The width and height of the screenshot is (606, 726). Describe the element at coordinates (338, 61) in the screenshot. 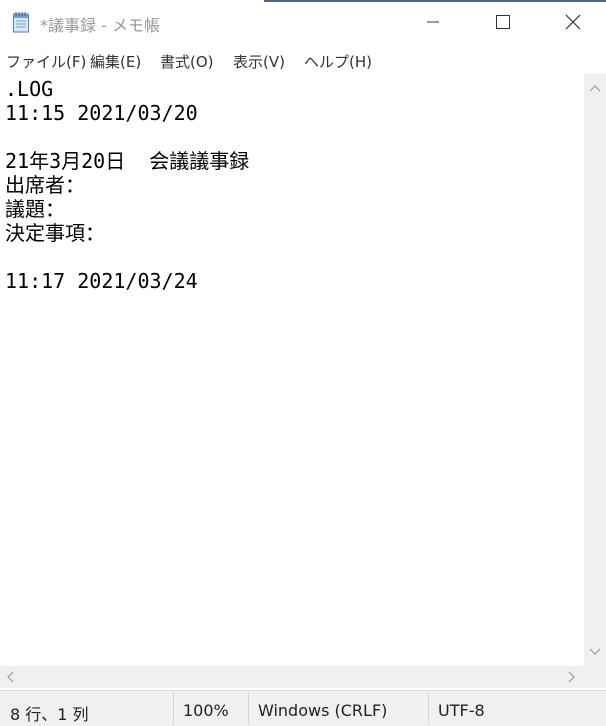

I see `menu-help: ヘルプ(H)` at that location.